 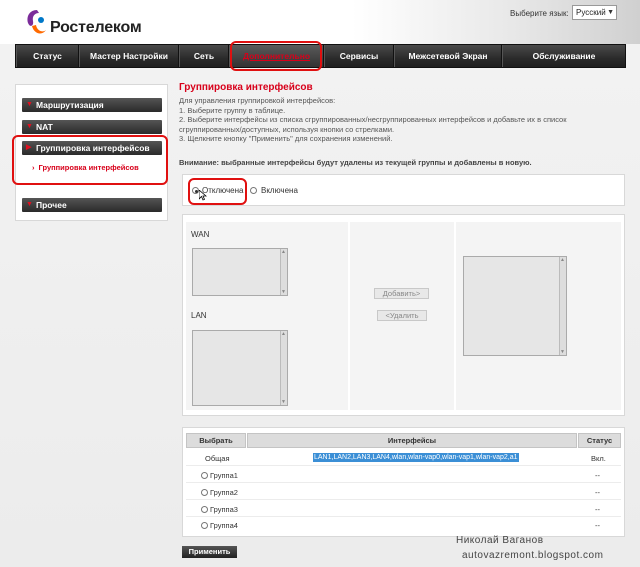 I want to click on wan-label: WAN, so click(x=200, y=234).